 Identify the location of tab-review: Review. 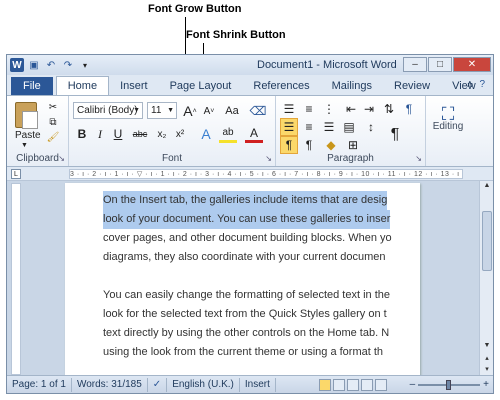
(412, 86).